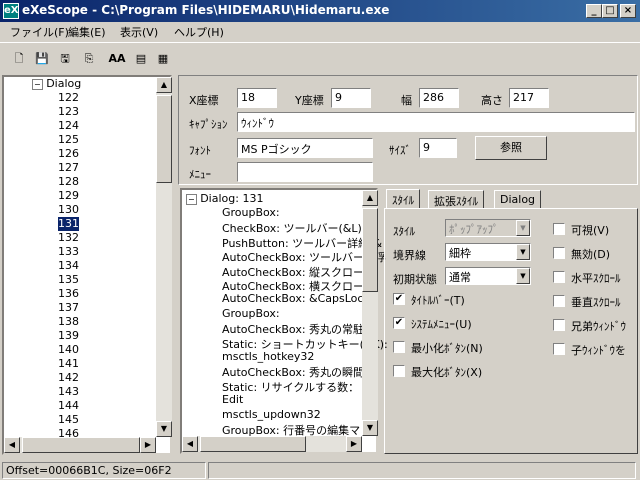 The height and width of the screenshot is (480, 640). Describe the element at coordinates (292, 227) in the screenshot. I see `control-item: CheckBox: ツールバー(&L)` at that location.